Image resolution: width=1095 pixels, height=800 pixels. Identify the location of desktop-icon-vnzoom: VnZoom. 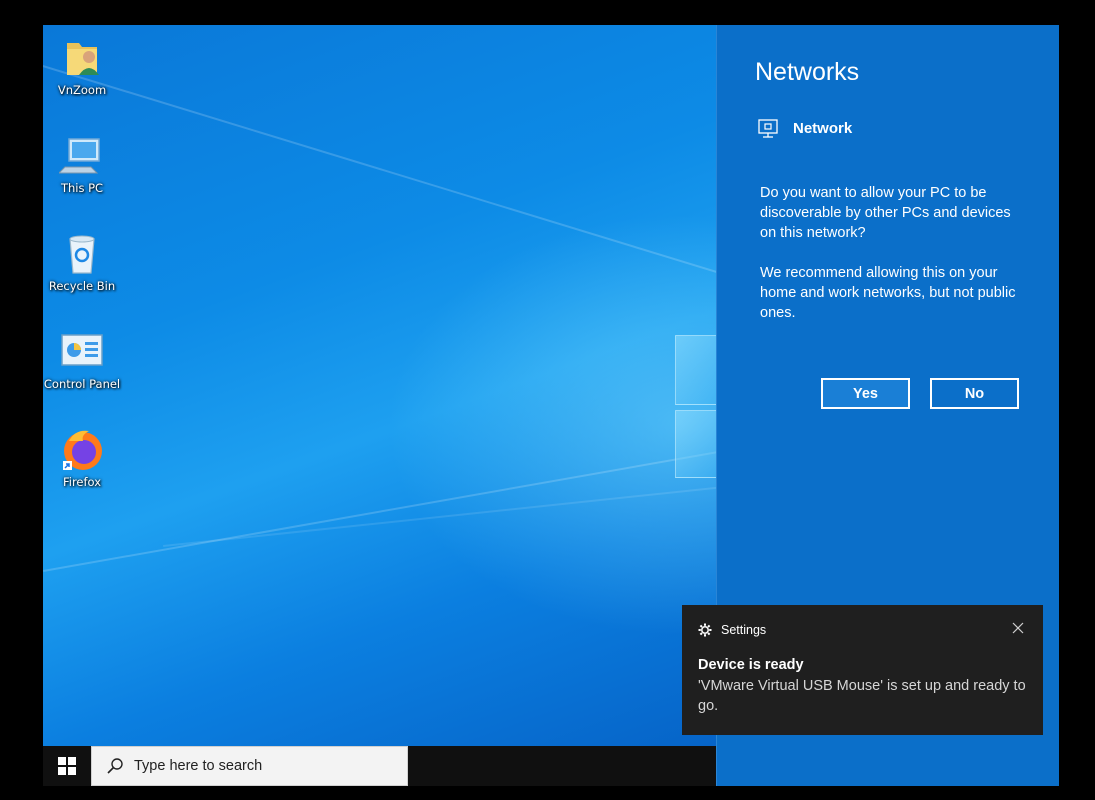
(82, 66).